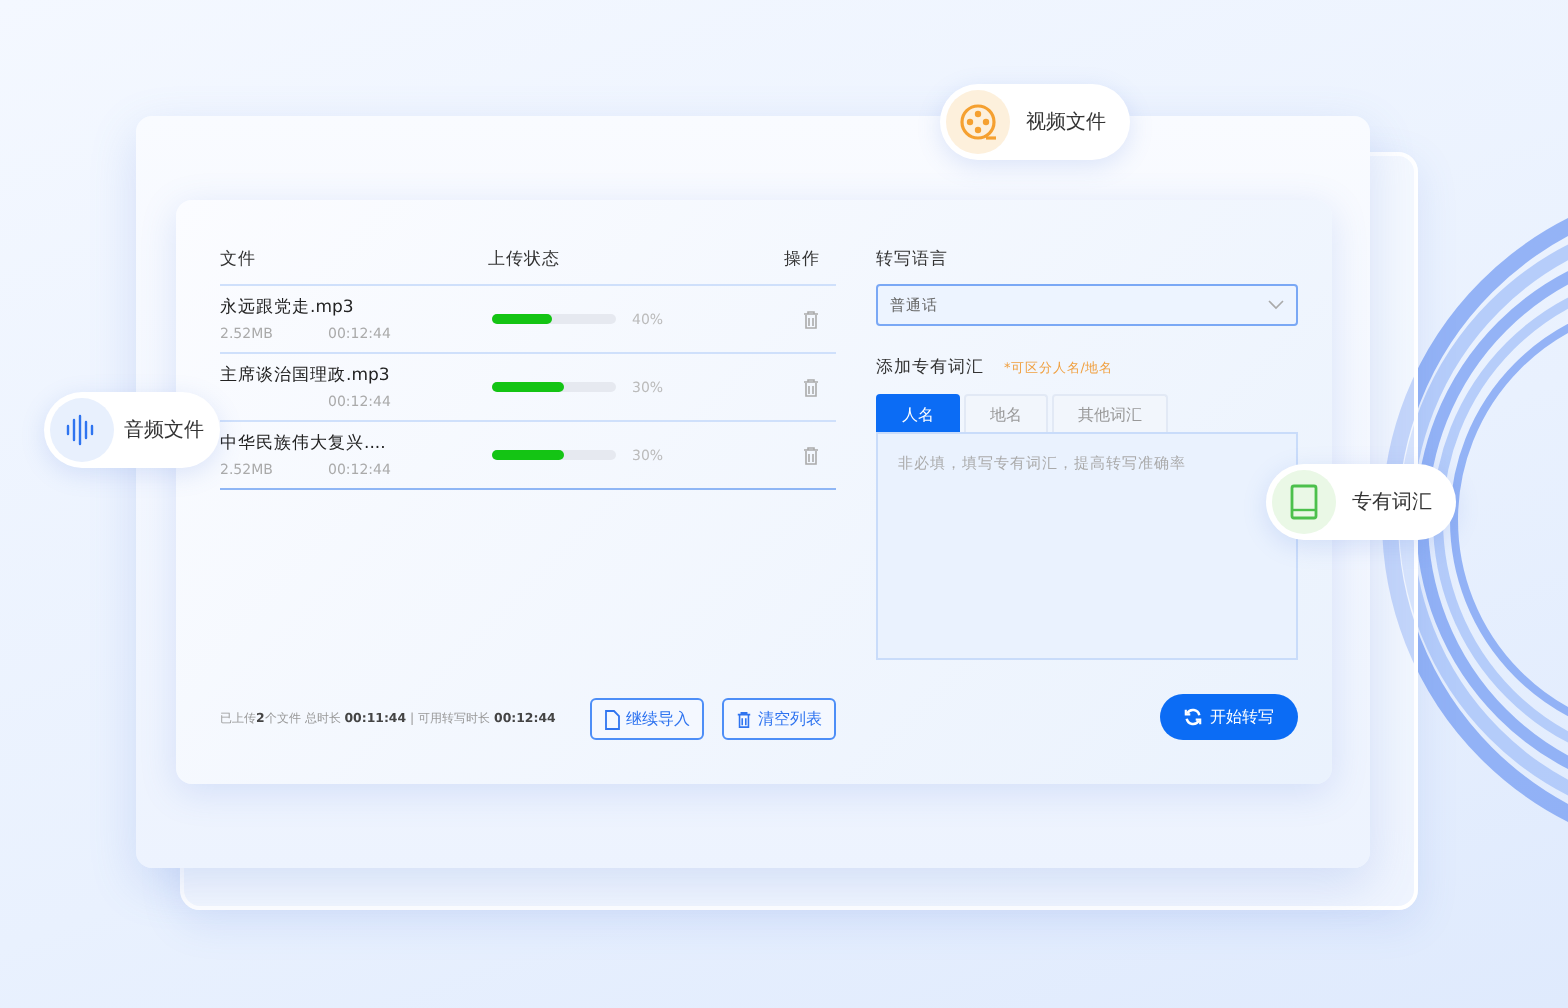  Describe the element at coordinates (1110, 413) in the screenshot. I see `term-tab: 其他词汇` at that location.